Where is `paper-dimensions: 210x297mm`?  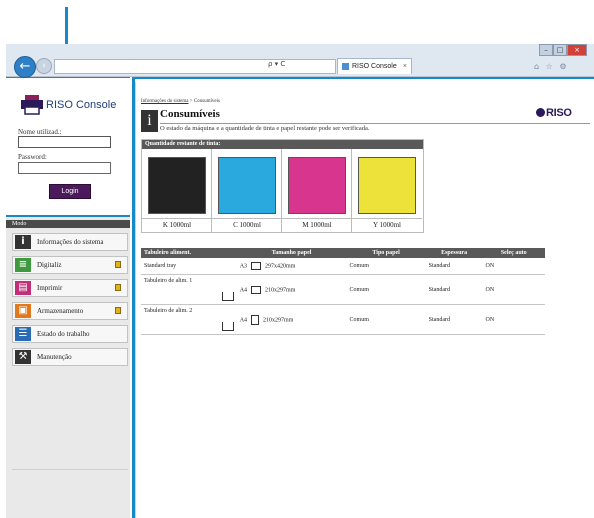
paper-dimensions: 210x297mm is located at coordinates (280, 289).